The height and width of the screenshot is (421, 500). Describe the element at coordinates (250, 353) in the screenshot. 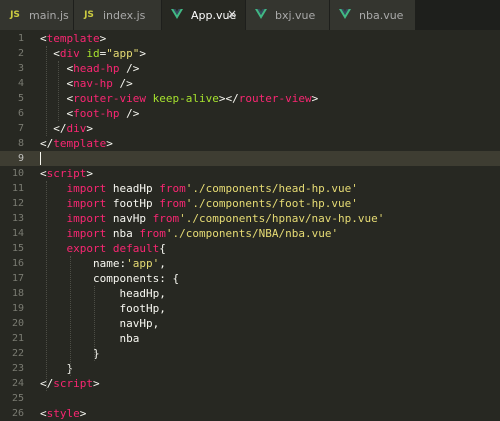

I see `code-line: 22 }` at that location.